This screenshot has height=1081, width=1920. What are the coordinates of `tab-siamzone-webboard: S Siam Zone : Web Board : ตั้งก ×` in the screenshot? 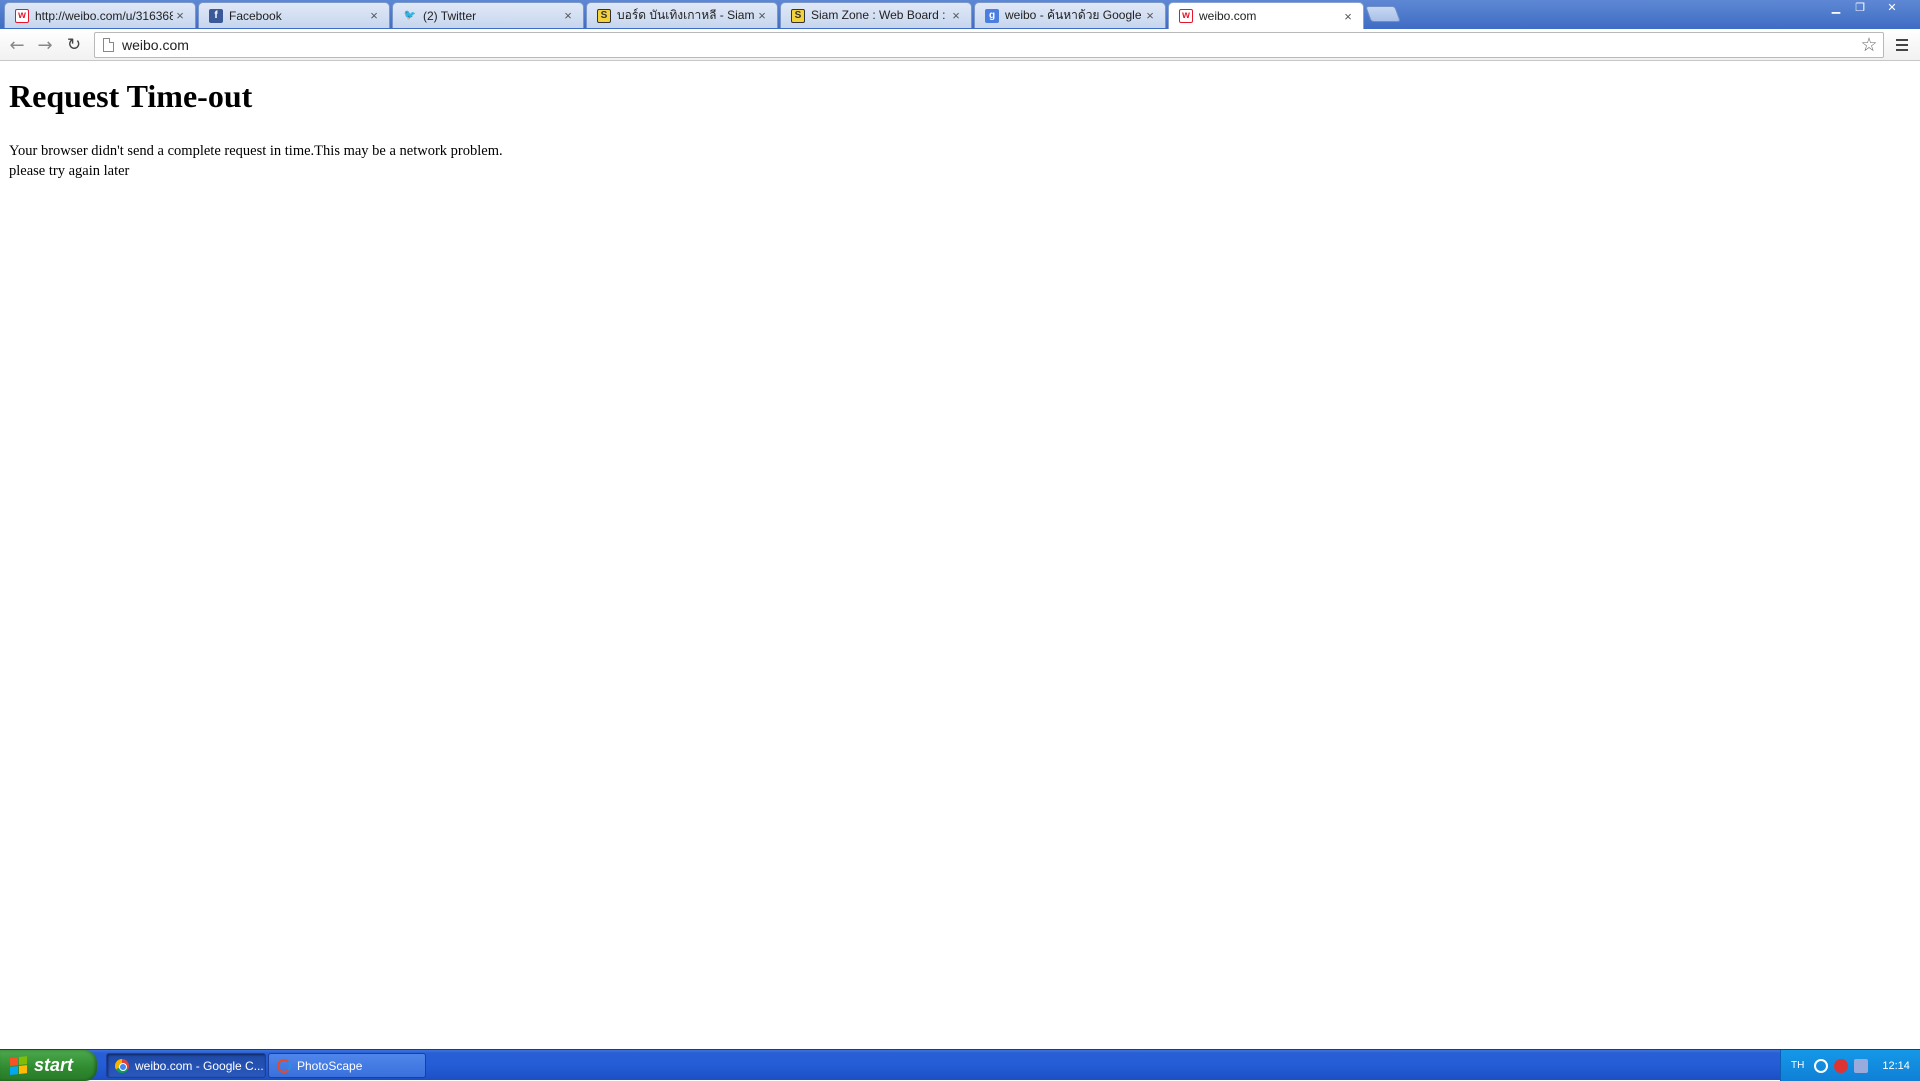 It's located at (876, 15).